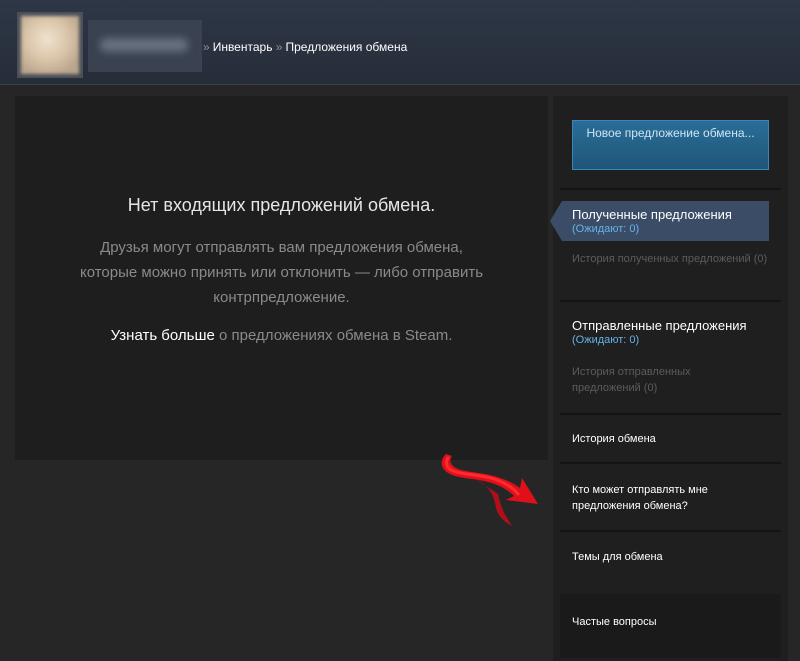 Image resolution: width=800 pixels, height=661 pixels. I want to click on learn-more-rest: о предложениях обмена в Steam., so click(333, 335).